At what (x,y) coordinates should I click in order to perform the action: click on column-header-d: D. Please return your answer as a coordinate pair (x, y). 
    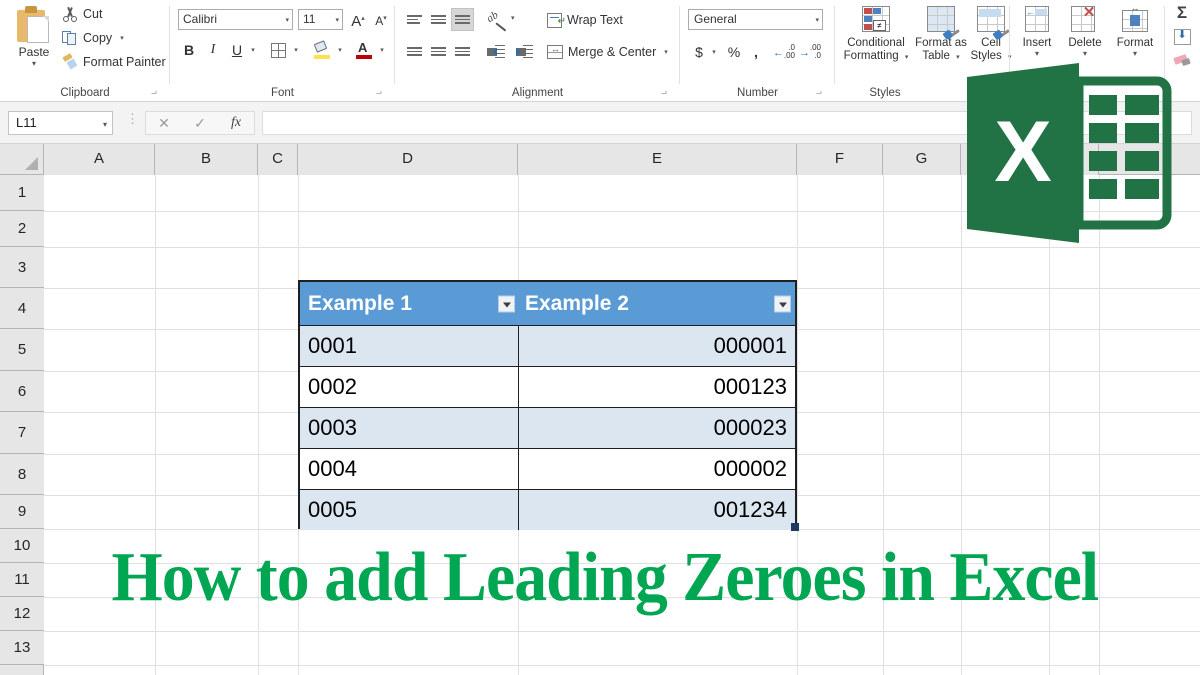
    Looking at the image, I should click on (408, 159).